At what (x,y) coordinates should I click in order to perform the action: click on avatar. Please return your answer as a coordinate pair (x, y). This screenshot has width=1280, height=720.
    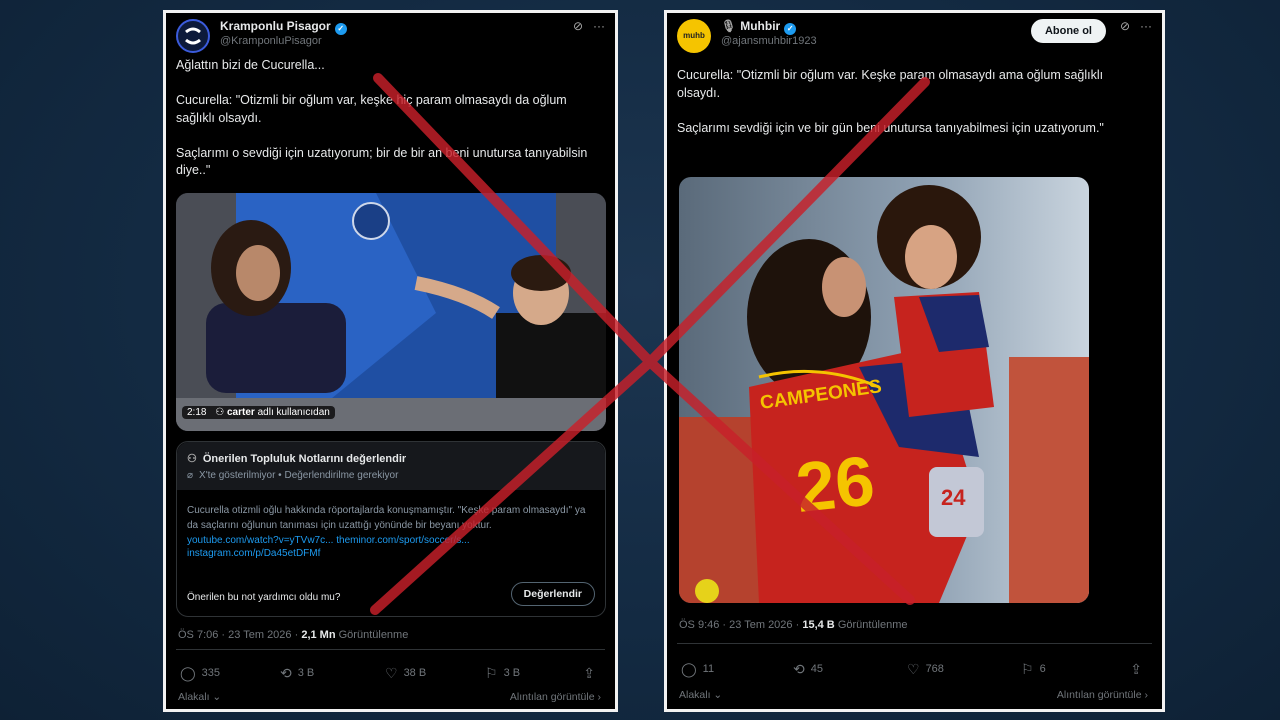
    Looking at the image, I should click on (193, 36).